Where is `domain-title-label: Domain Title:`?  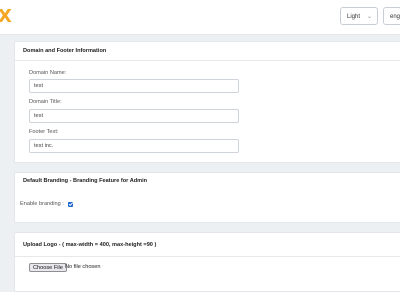
domain-title-label: Domain Title: is located at coordinates (45, 102).